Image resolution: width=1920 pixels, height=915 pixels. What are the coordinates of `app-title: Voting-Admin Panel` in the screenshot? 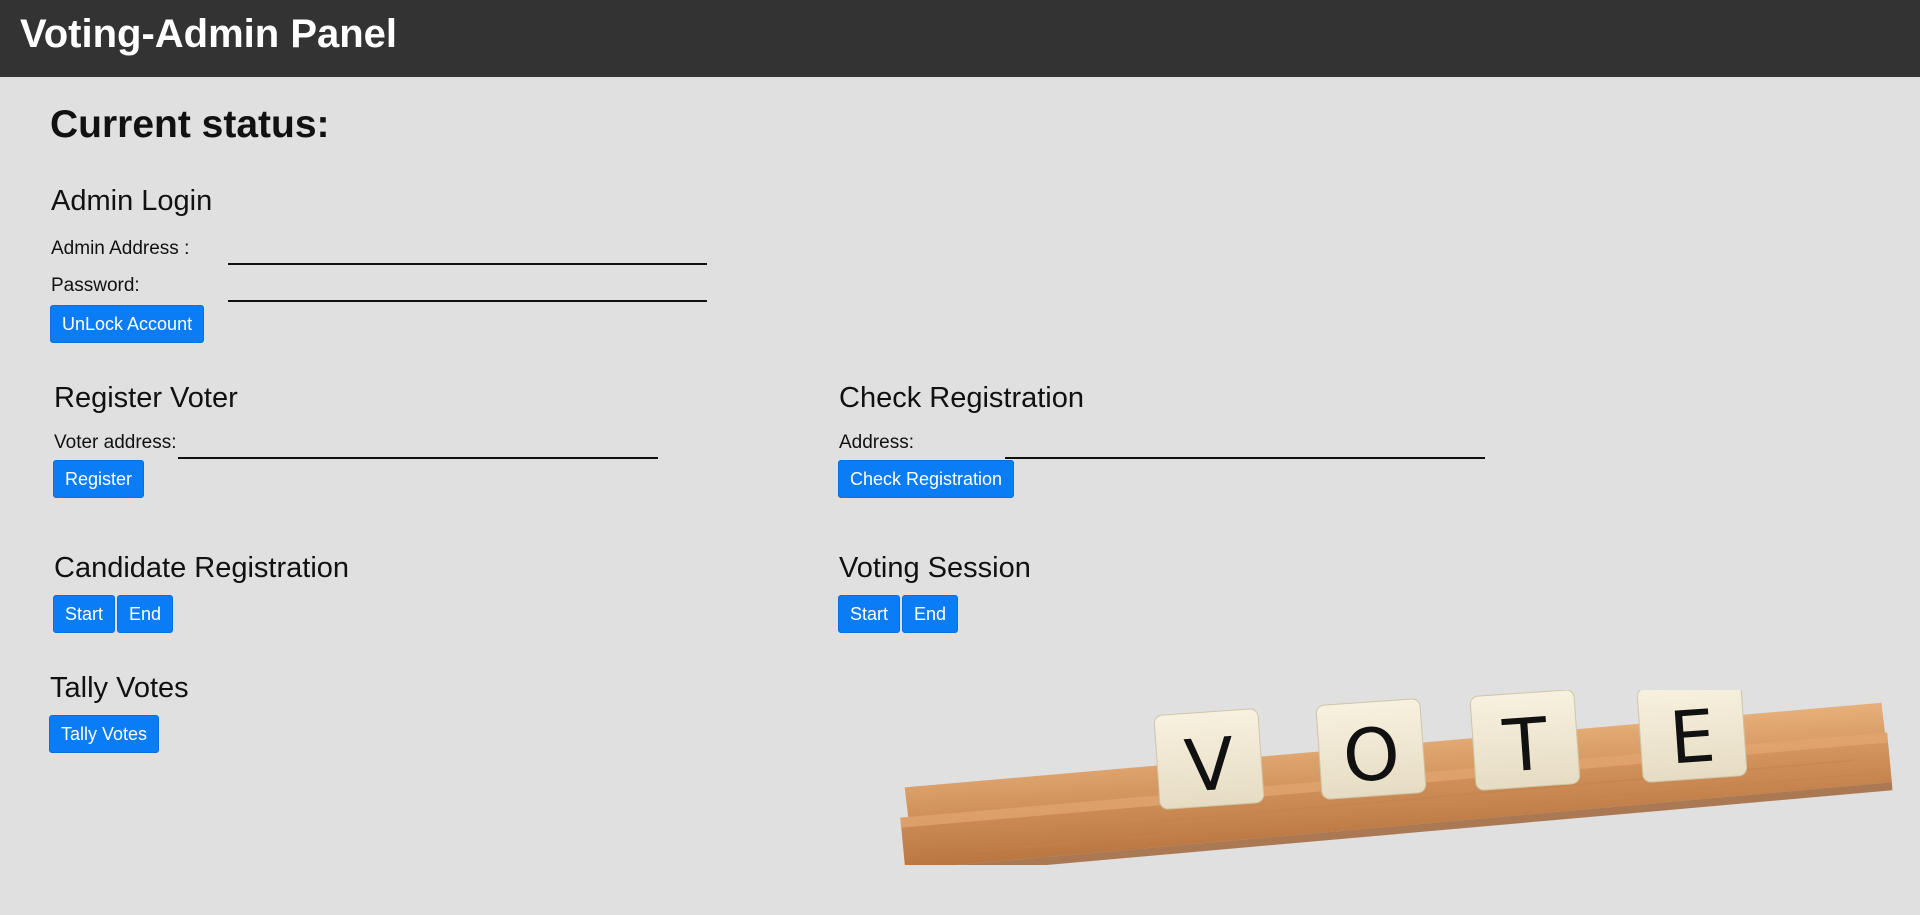 It's located at (209, 34).